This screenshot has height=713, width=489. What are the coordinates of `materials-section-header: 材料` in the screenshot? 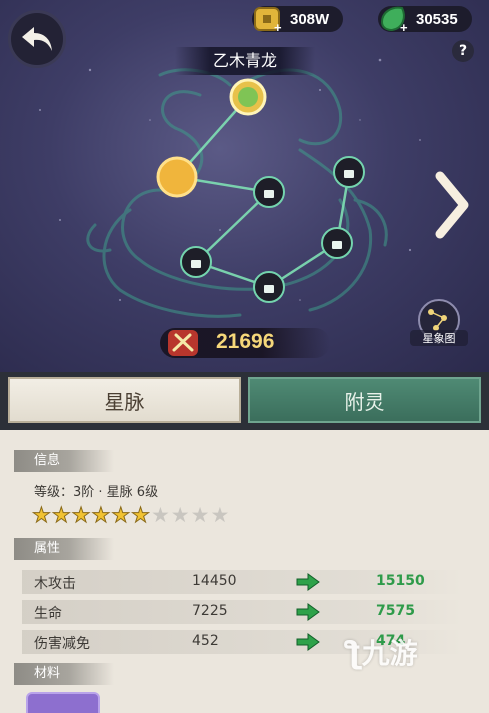 It's located at (64, 674).